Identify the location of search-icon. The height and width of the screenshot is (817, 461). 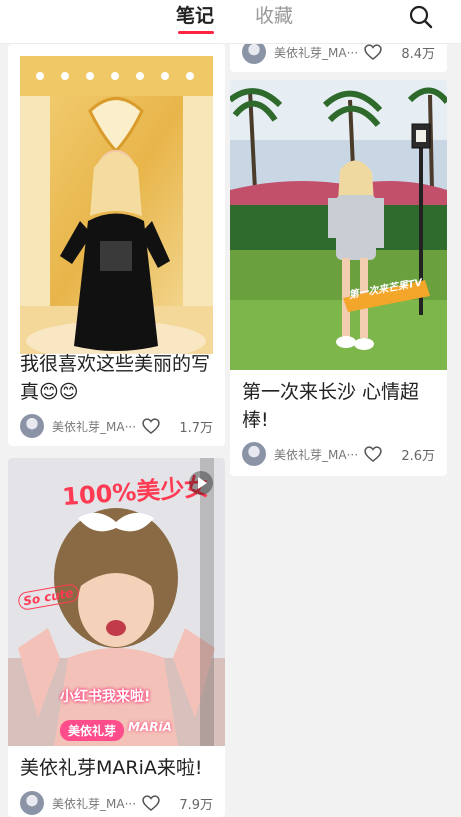
(421, 17).